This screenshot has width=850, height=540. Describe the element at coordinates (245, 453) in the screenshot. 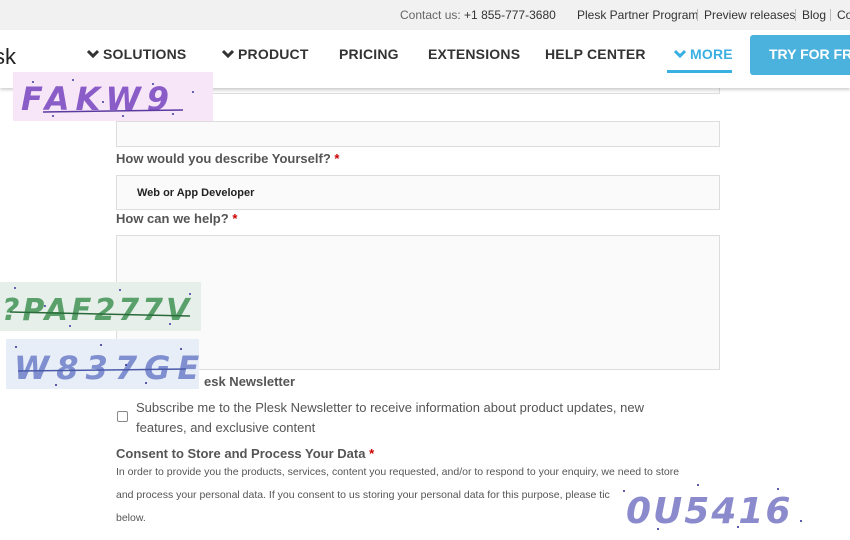

I see `consent-label: Consent to Store and Process Your Data *` at that location.